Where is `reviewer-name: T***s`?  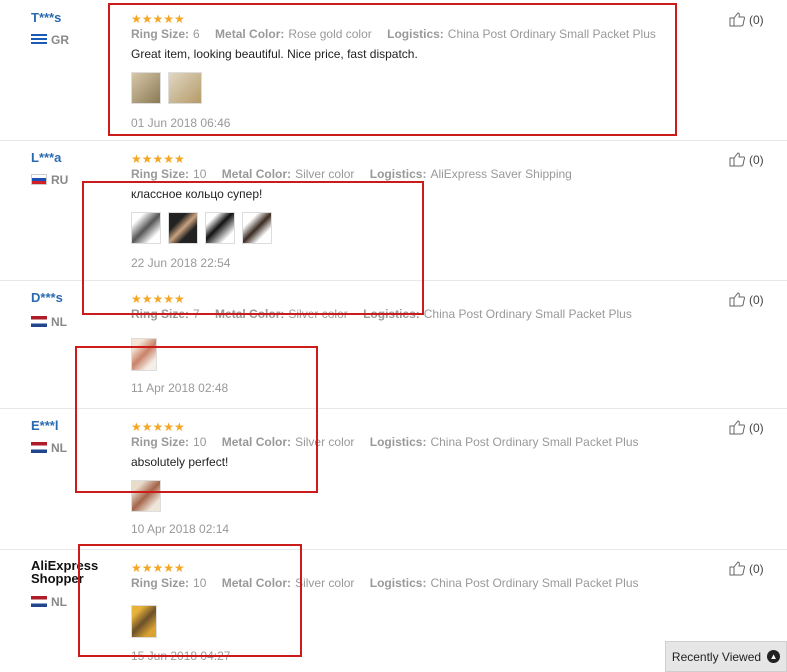
reviewer-name: T***s is located at coordinates (46, 17).